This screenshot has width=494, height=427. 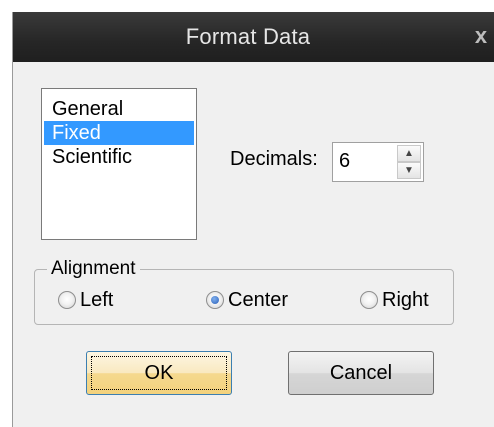 What do you see at coordinates (119, 157) in the screenshot?
I see `list-item-scientific: Scientific` at bounding box center [119, 157].